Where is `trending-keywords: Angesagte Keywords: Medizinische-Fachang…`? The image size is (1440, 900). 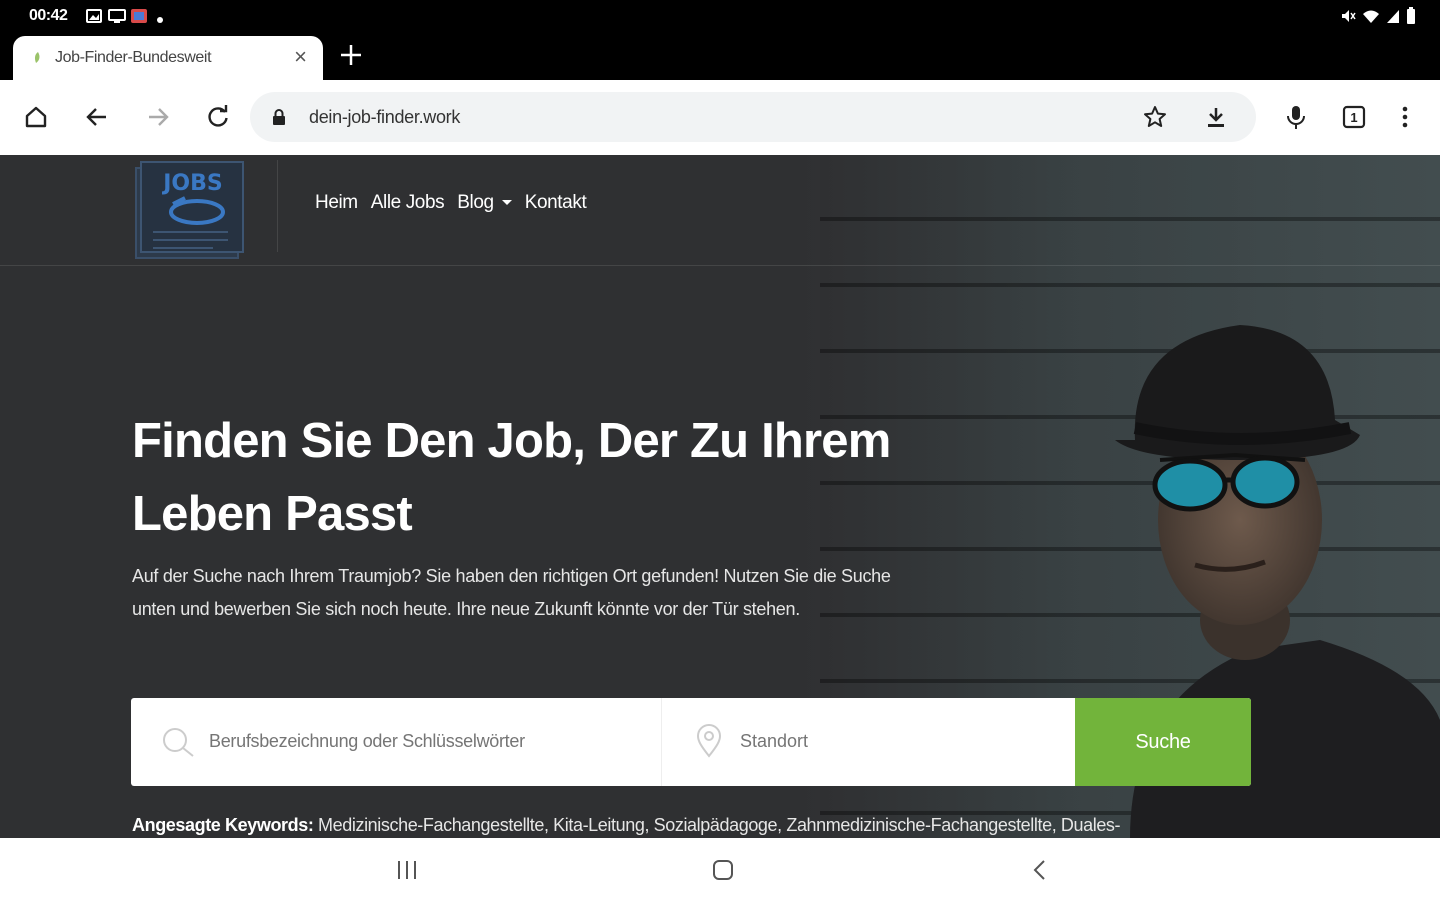 trending-keywords: Angesagte Keywords: Medizinische-Fachang… is located at coordinates (626, 825).